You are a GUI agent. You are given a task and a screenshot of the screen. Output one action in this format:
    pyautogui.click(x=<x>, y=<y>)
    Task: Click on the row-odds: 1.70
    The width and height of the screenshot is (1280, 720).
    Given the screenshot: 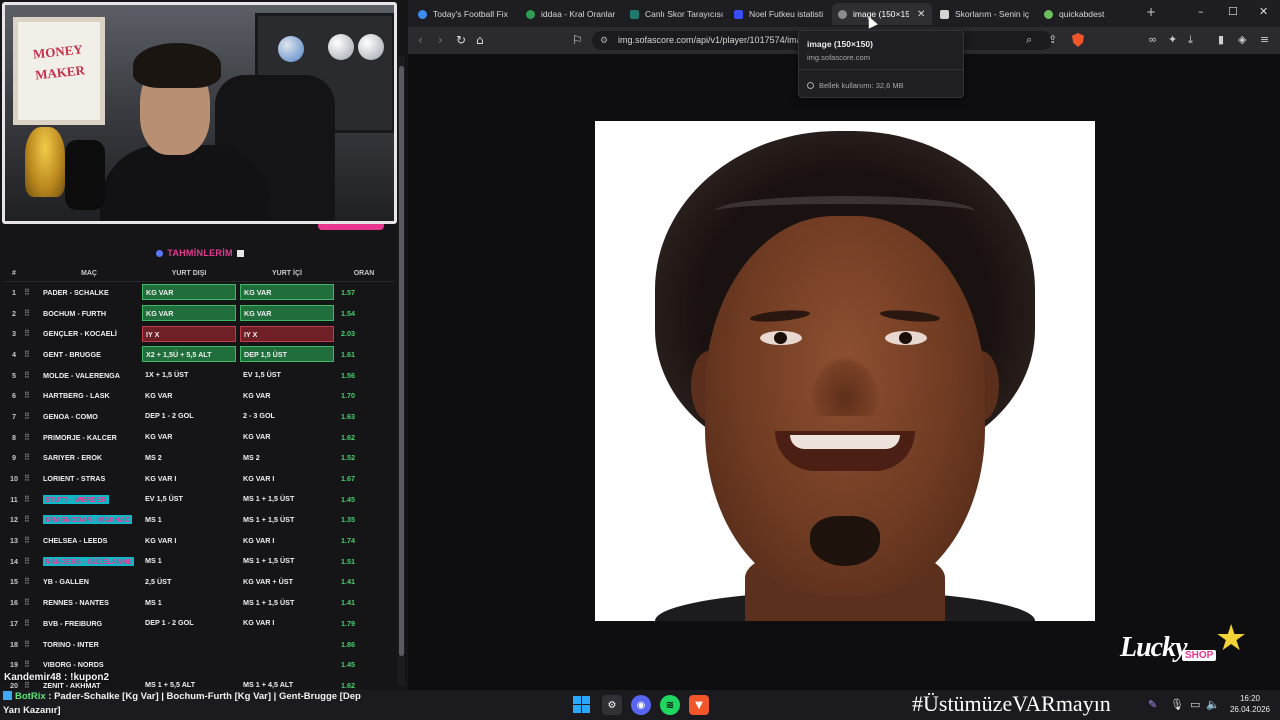 What is the action you would take?
    pyautogui.click(x=348, y=396)
    